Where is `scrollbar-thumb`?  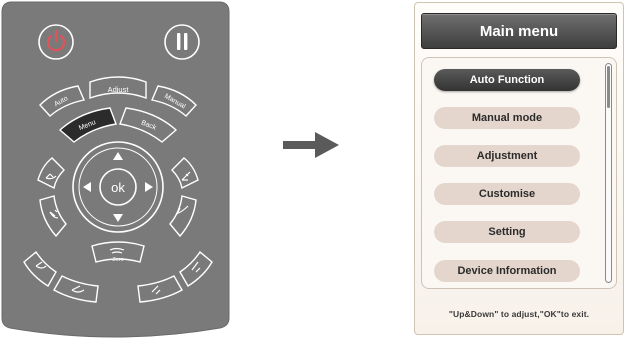
scrollbar-thumb is located at coordinates (608, 87).